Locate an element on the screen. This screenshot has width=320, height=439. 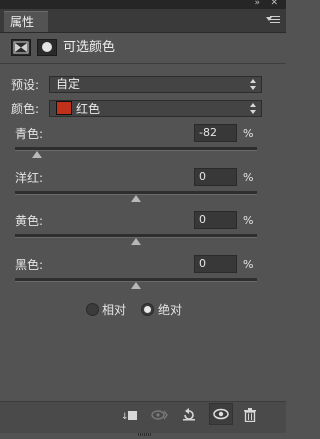
color-swatch is located at coordinates (64, 108).